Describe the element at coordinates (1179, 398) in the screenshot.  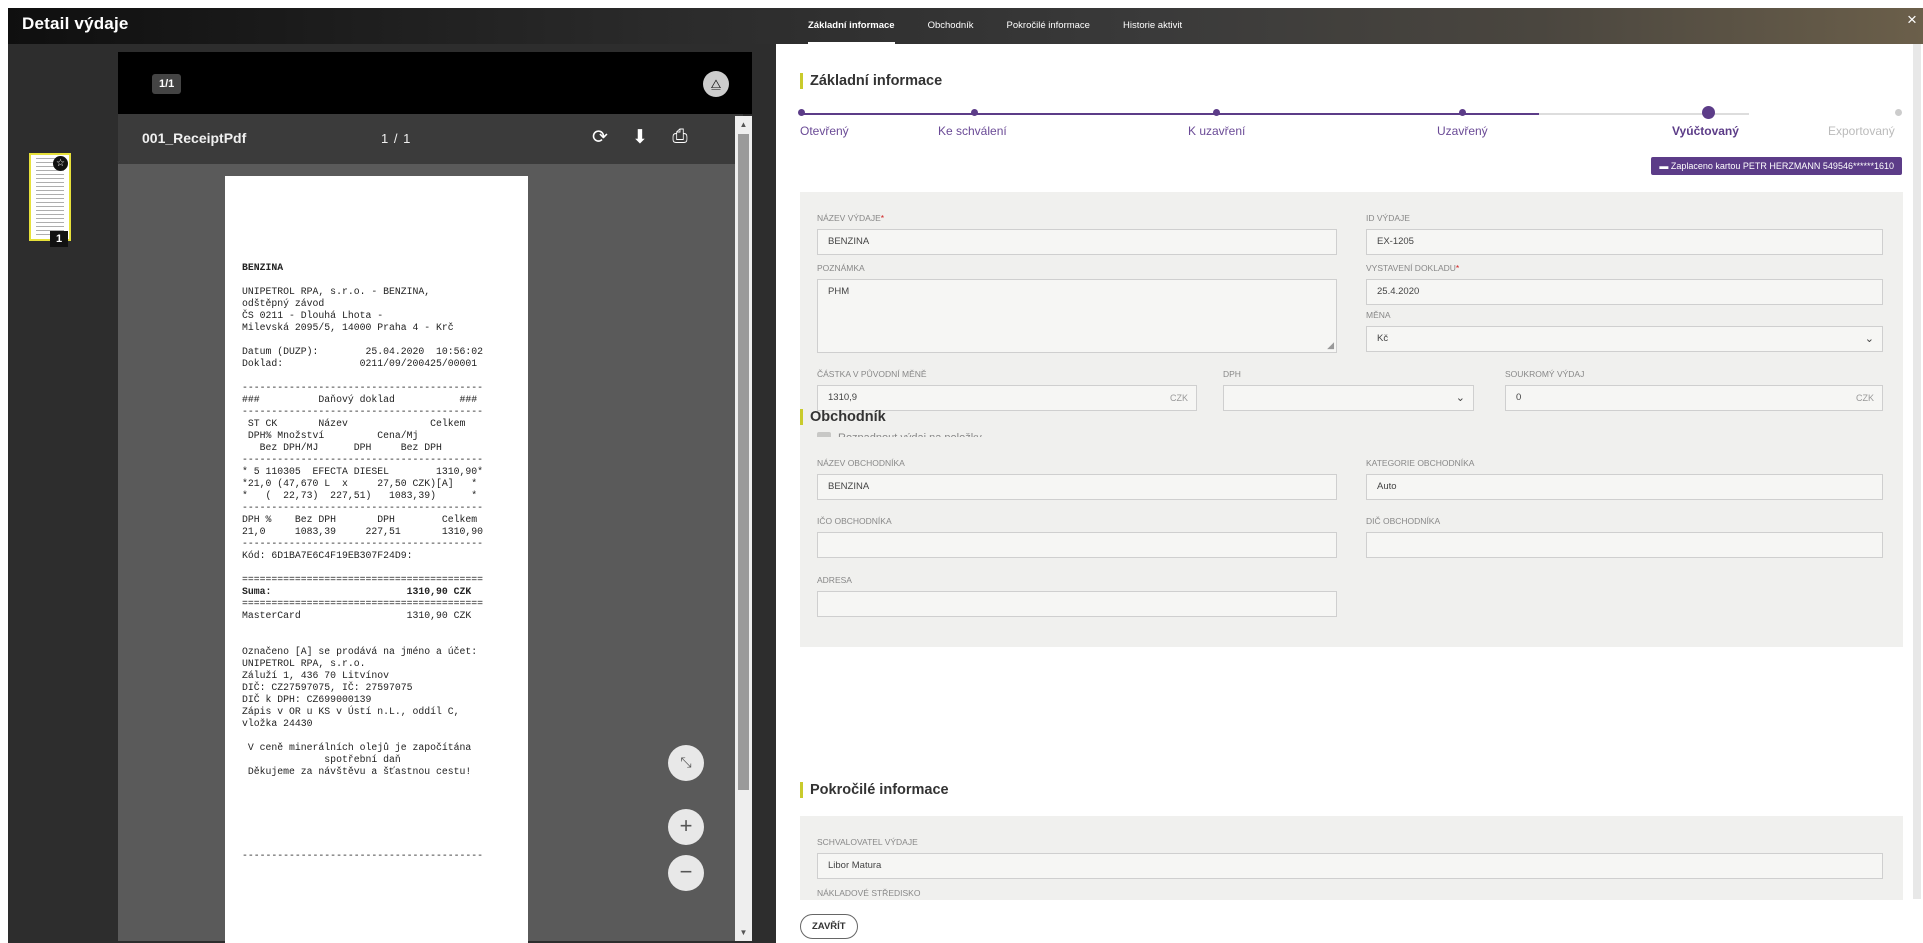
I see `amount-currency-suffix: CZK` at that location.